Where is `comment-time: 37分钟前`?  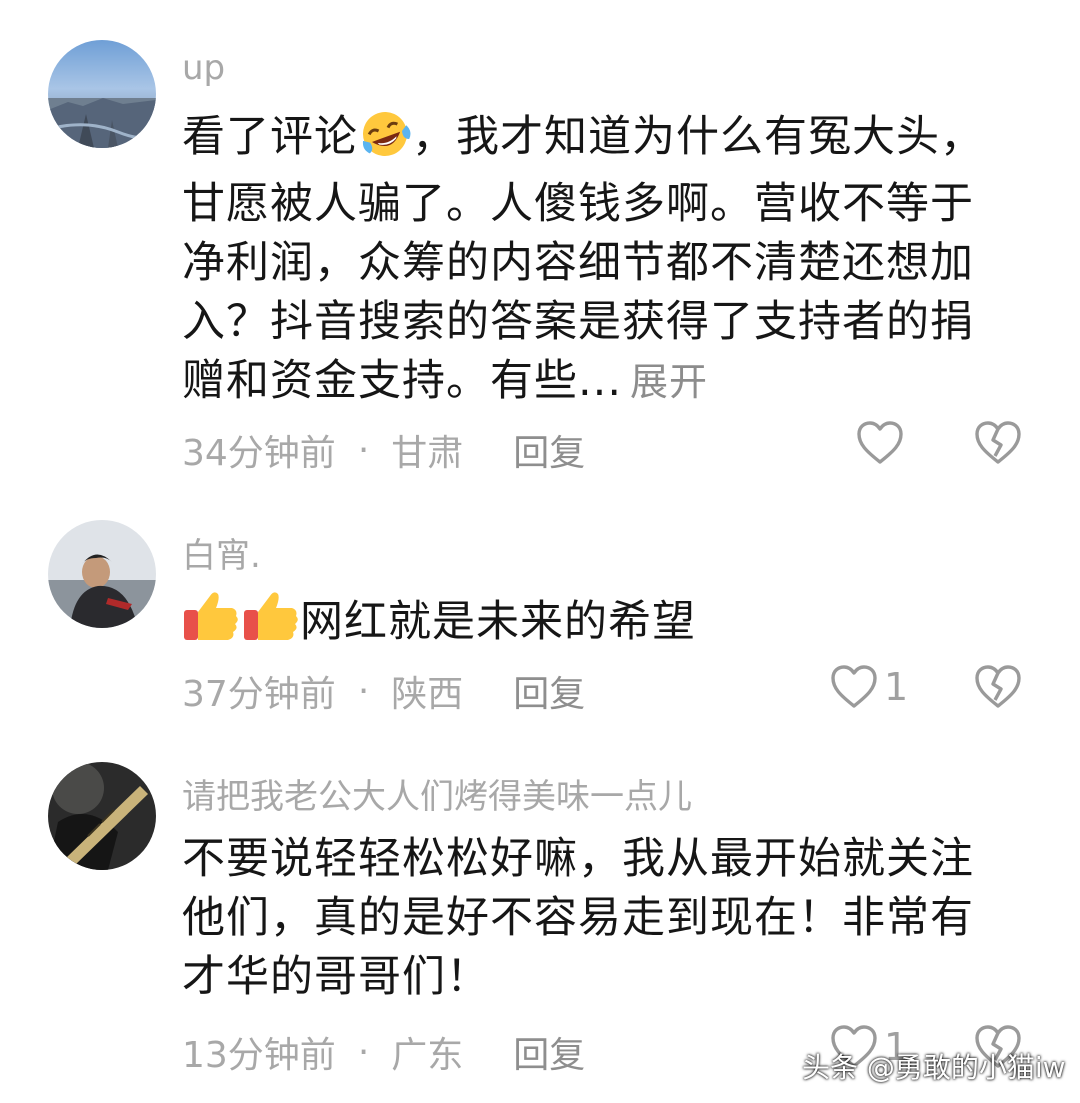
comment-time: 37分钟前 is located at coordinates (259, 694).